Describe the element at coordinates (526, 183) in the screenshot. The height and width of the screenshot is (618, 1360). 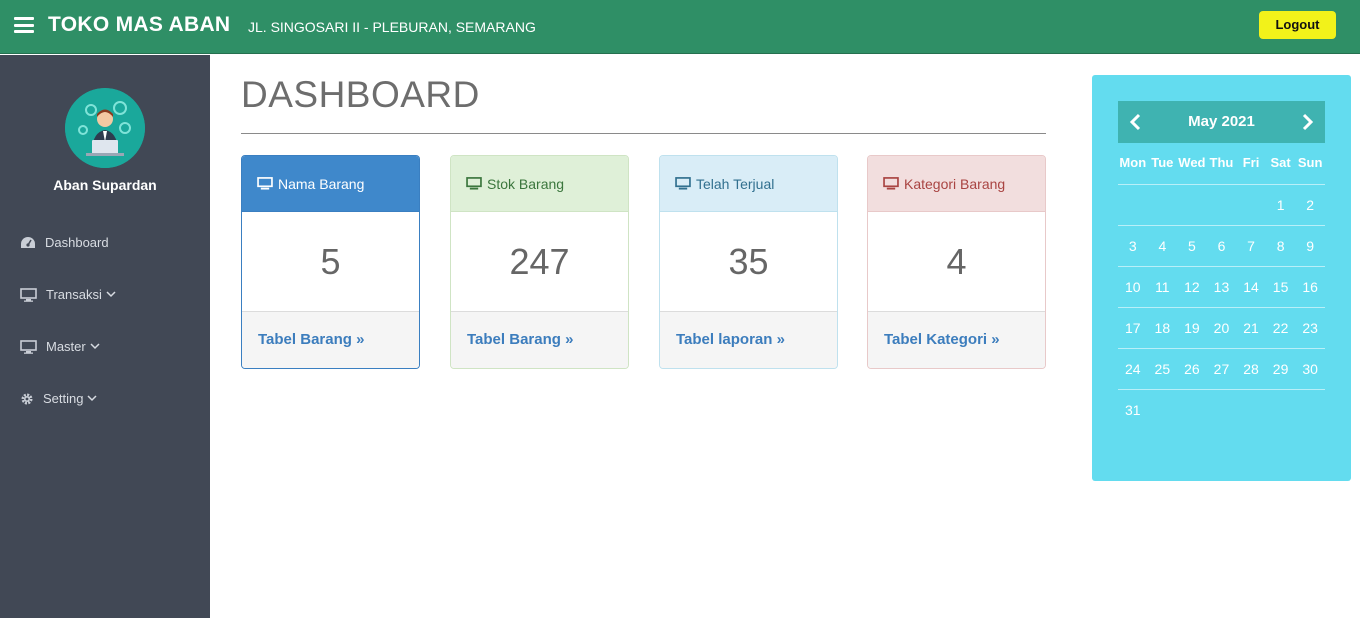
I see `card-title: Stok Barang` at that location.